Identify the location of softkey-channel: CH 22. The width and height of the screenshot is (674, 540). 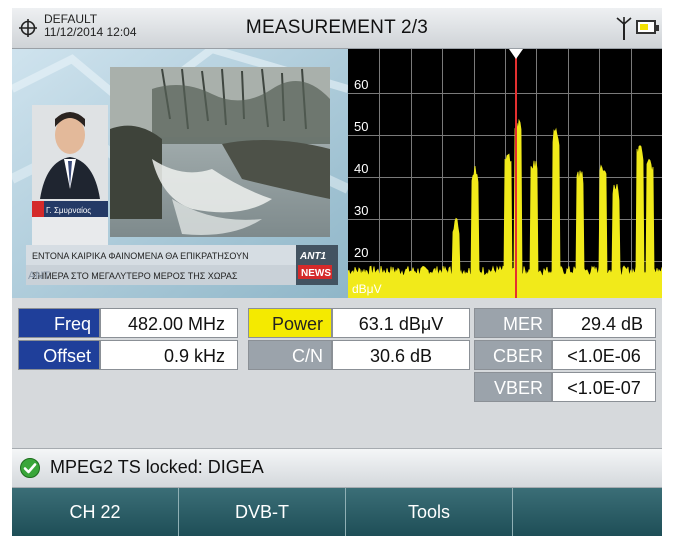
(95, 512).